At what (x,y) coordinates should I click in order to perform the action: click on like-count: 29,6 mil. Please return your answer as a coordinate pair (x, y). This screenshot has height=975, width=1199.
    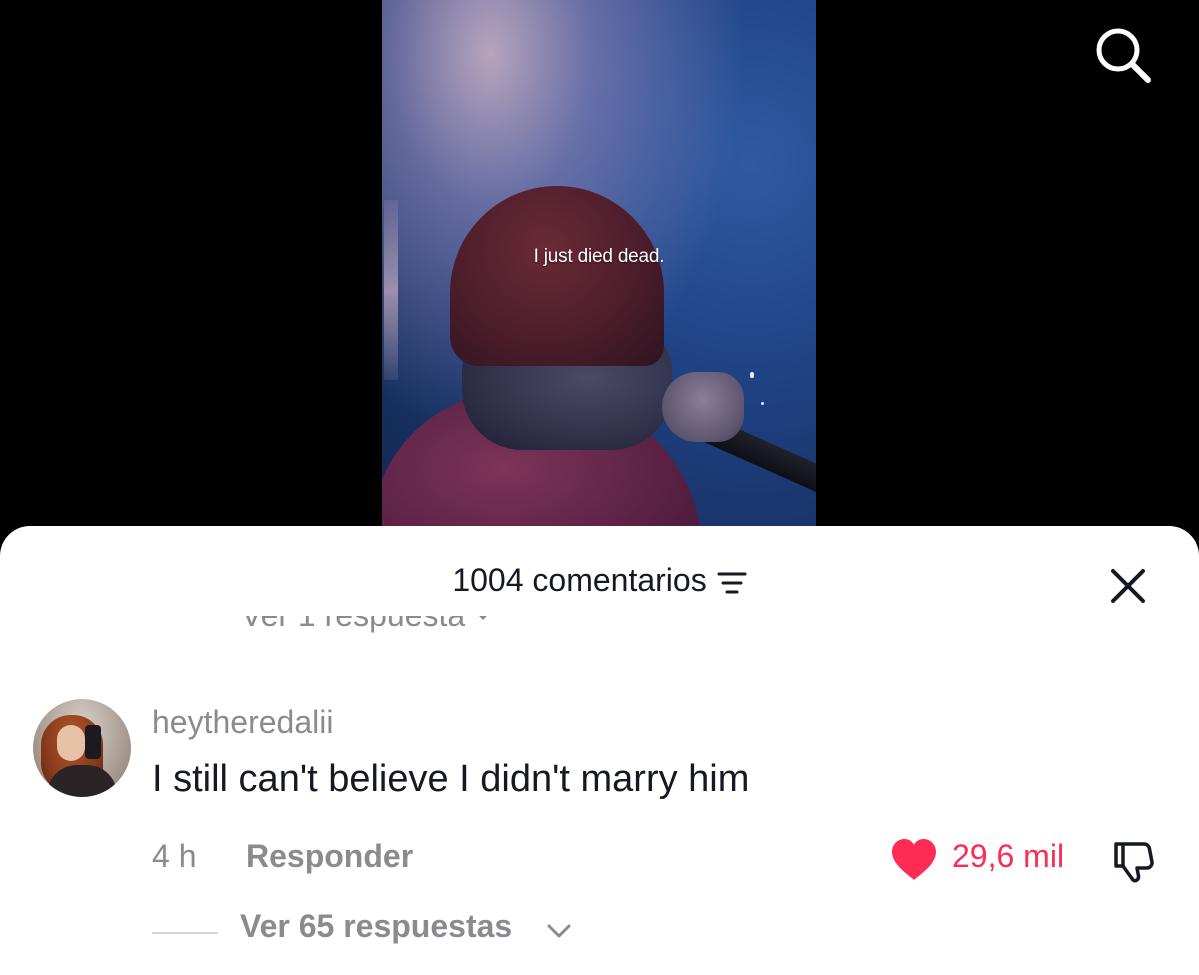
    Looking at the image, I should click on (1008, 856).